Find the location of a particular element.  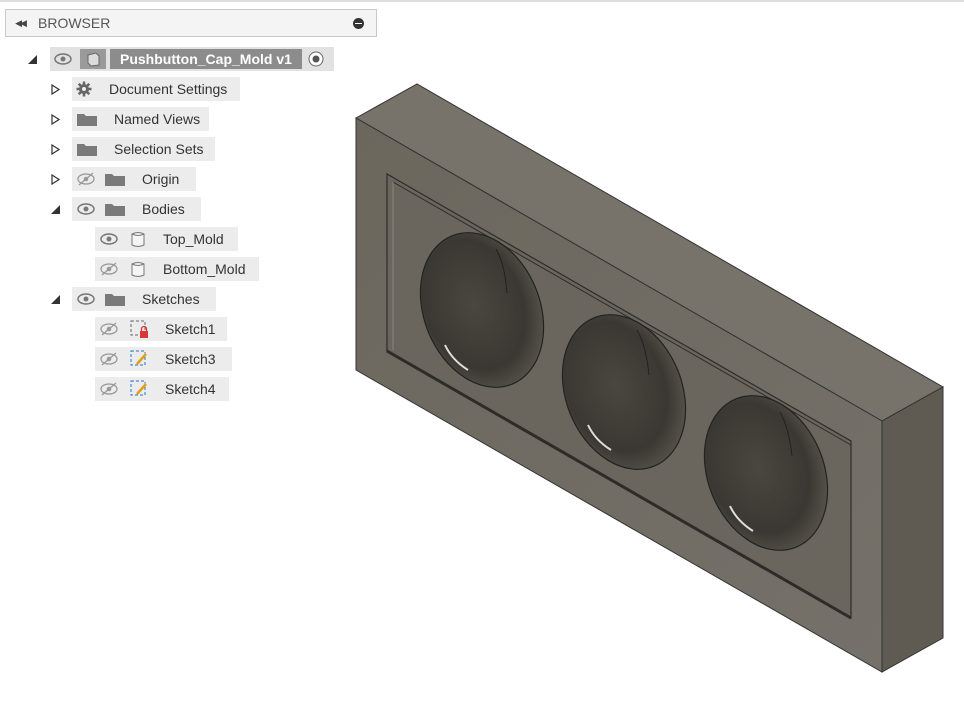

tree-item-bottom-mold: Bottom_Mold is located at coordinates (177, 269).